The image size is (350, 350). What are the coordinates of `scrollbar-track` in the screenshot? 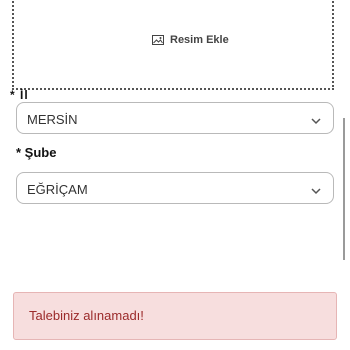 It's located at (344, 189).